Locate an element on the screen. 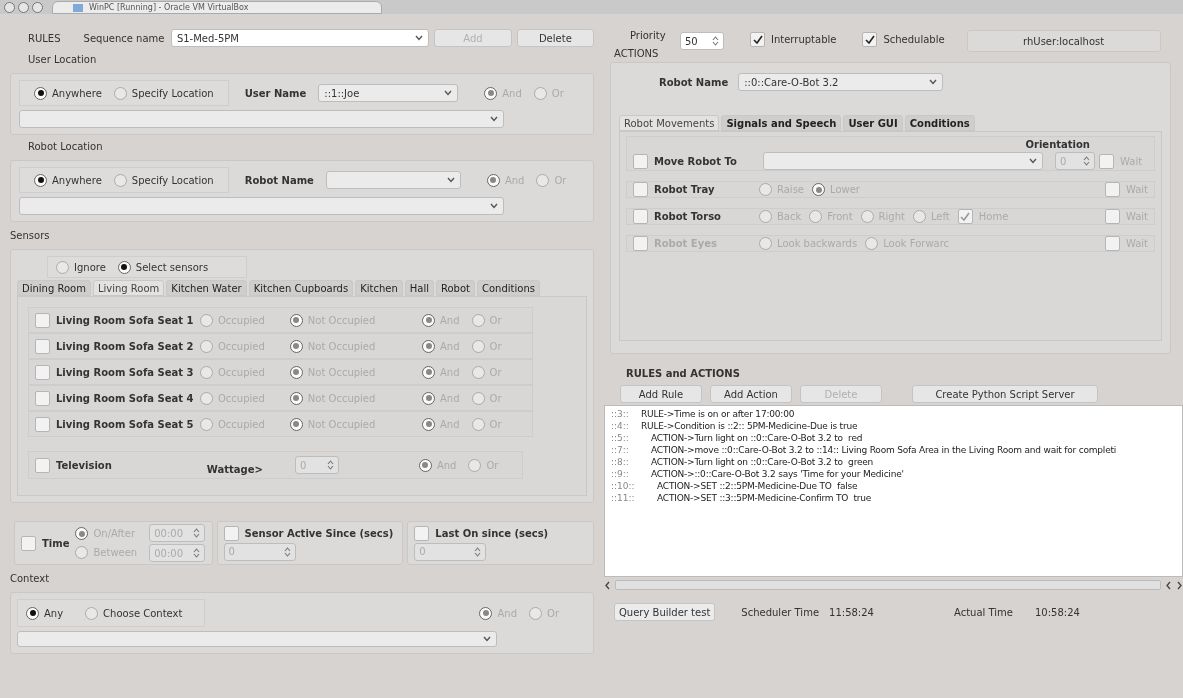 The width and height of the screenshot is (1183, 698). tab: Dining Room is located at coordinates (54, 288).